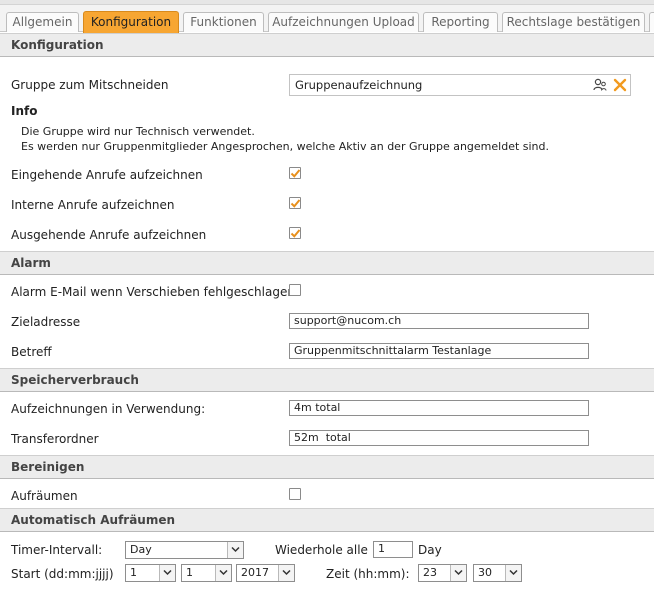 This screenshot has width=654, height=593. I want to click on outgoing-calls-checkbox, so click(295, 233).